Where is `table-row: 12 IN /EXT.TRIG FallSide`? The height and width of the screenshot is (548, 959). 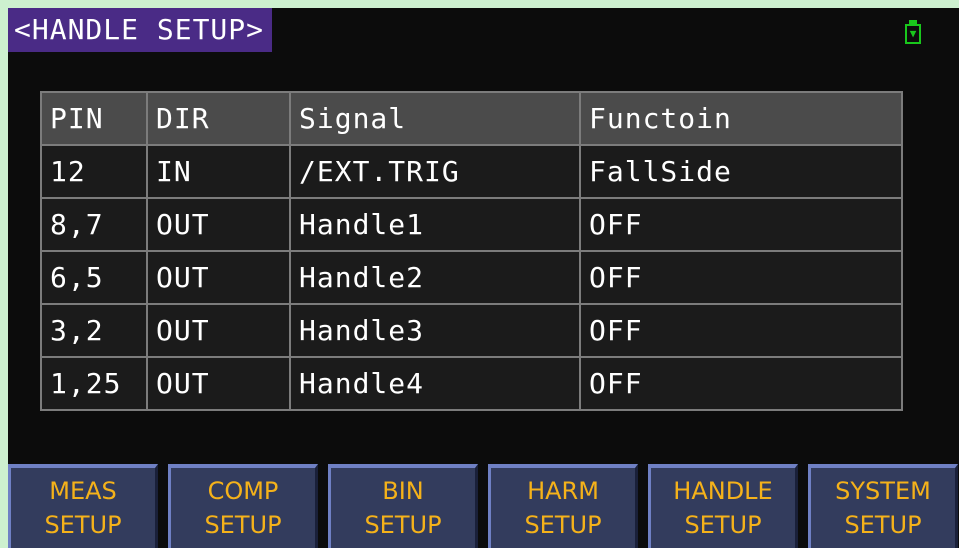
table-row: 12 IN /EXT.TRIG FallSide is located at coordinates (471, 171).